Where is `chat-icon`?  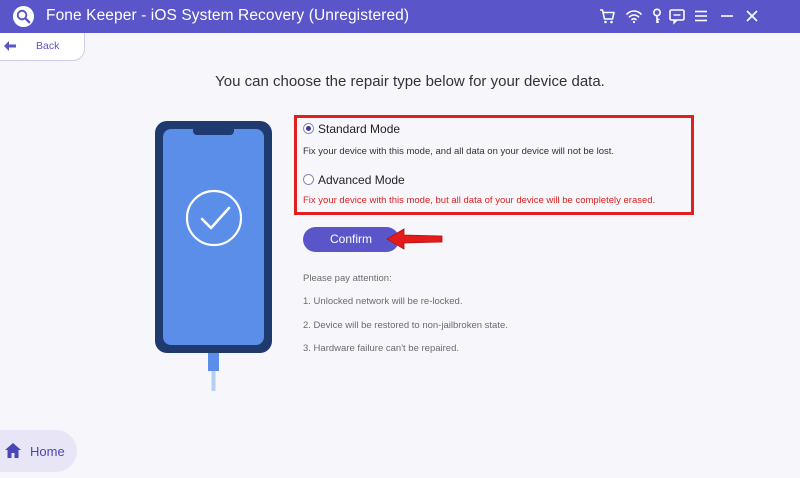
chat-icon is located at coordinates (677, 16).